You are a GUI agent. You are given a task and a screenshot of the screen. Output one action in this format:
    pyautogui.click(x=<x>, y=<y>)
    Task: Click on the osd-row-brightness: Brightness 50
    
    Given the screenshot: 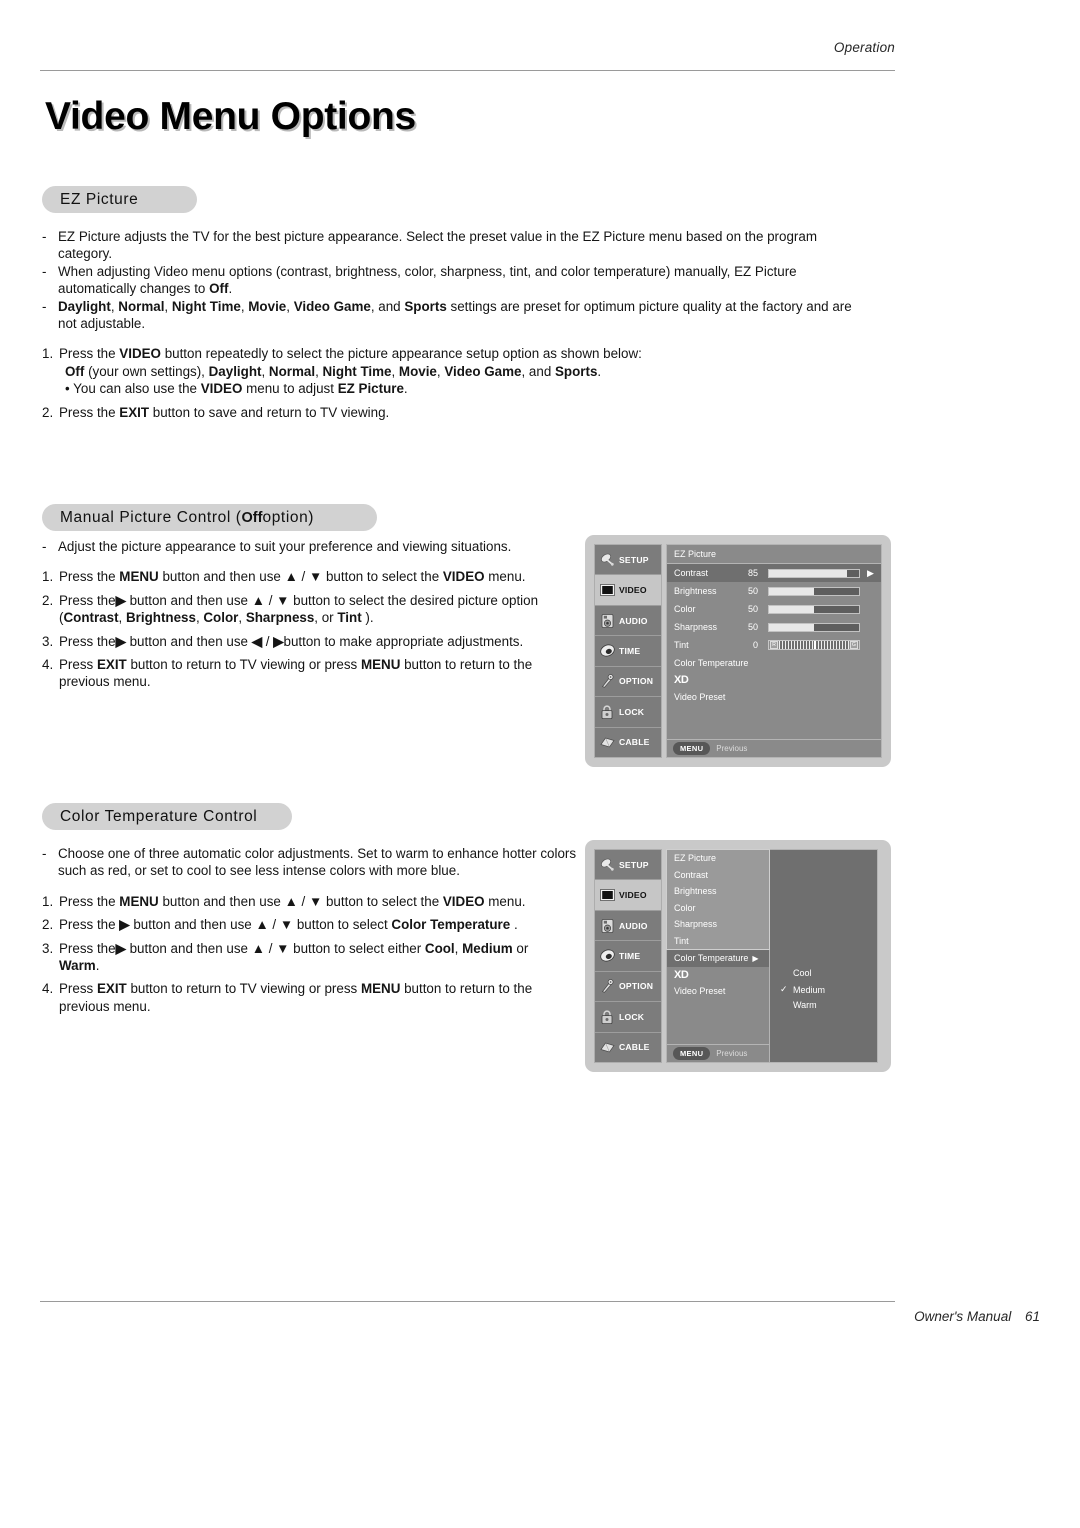 What is the action you would take?
    pyautogui.click(x=774, y=591)
    